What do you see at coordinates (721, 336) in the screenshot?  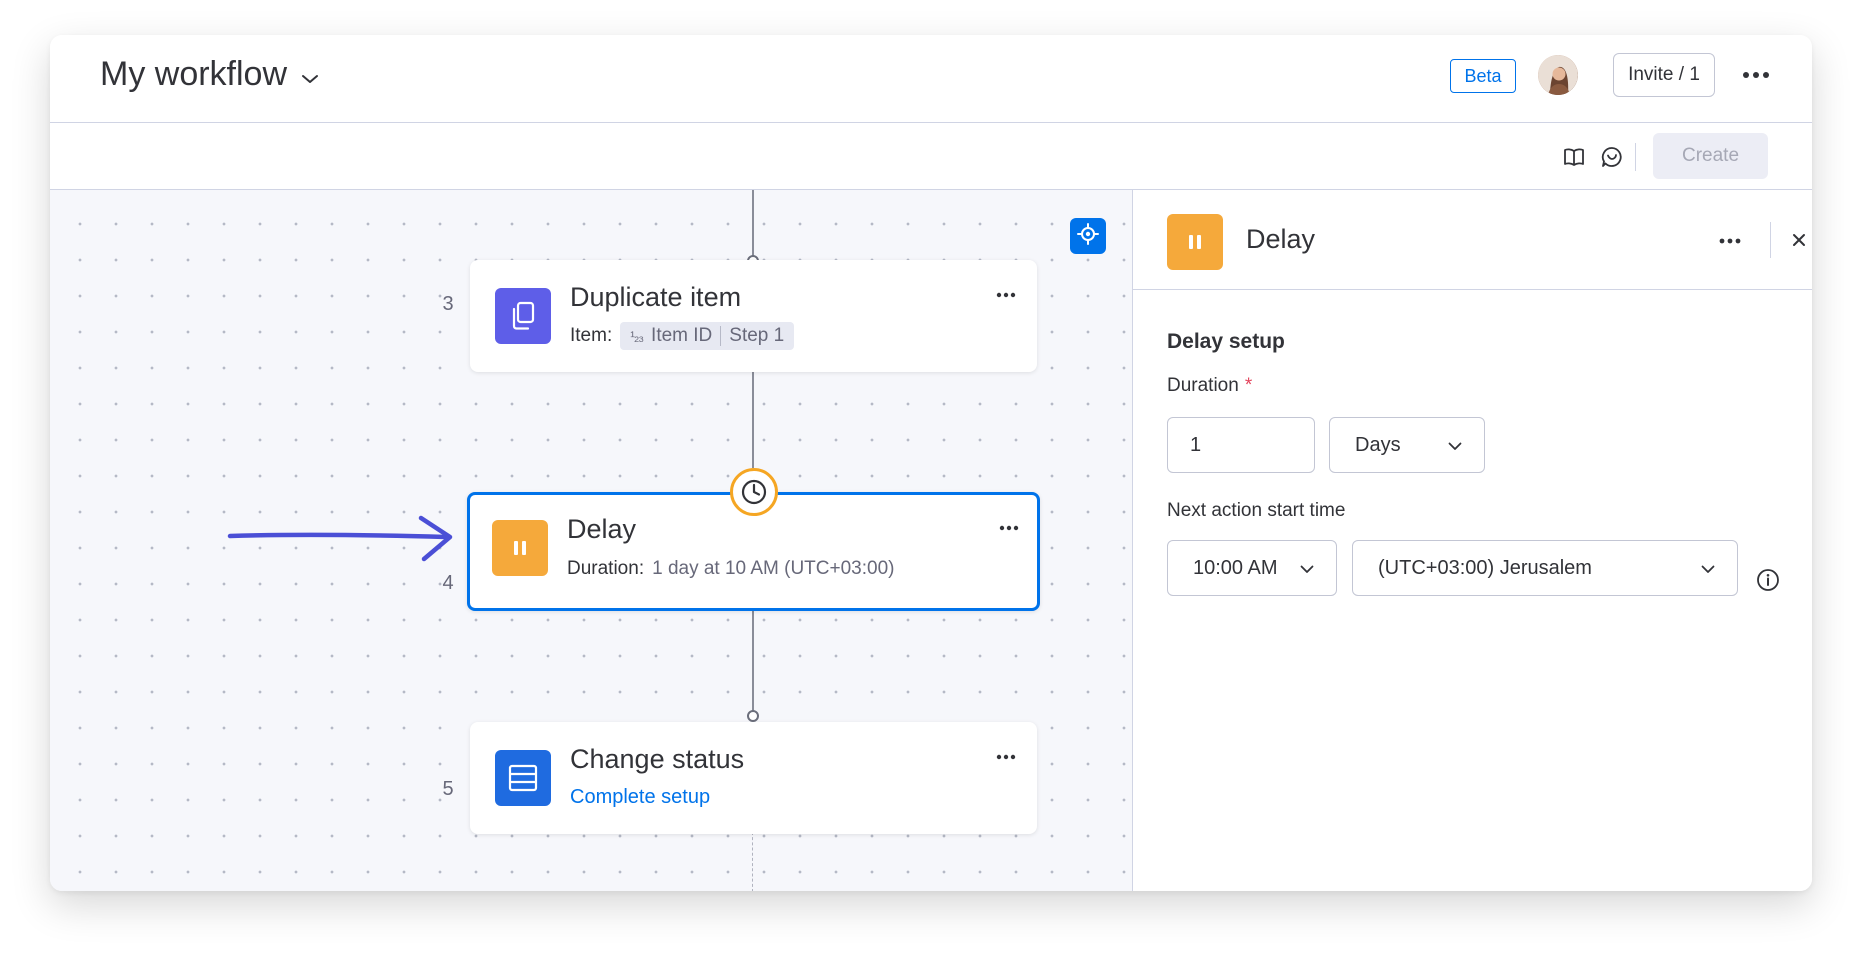 I see `chip-divider` at bounding box center [721, 336].